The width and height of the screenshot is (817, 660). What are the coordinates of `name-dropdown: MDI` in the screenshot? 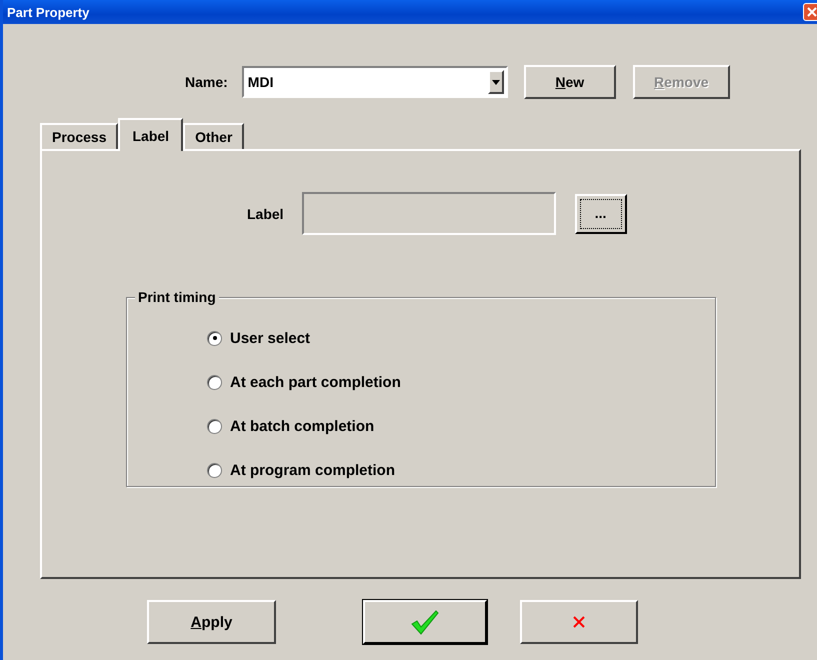 It's located at (375, 82).